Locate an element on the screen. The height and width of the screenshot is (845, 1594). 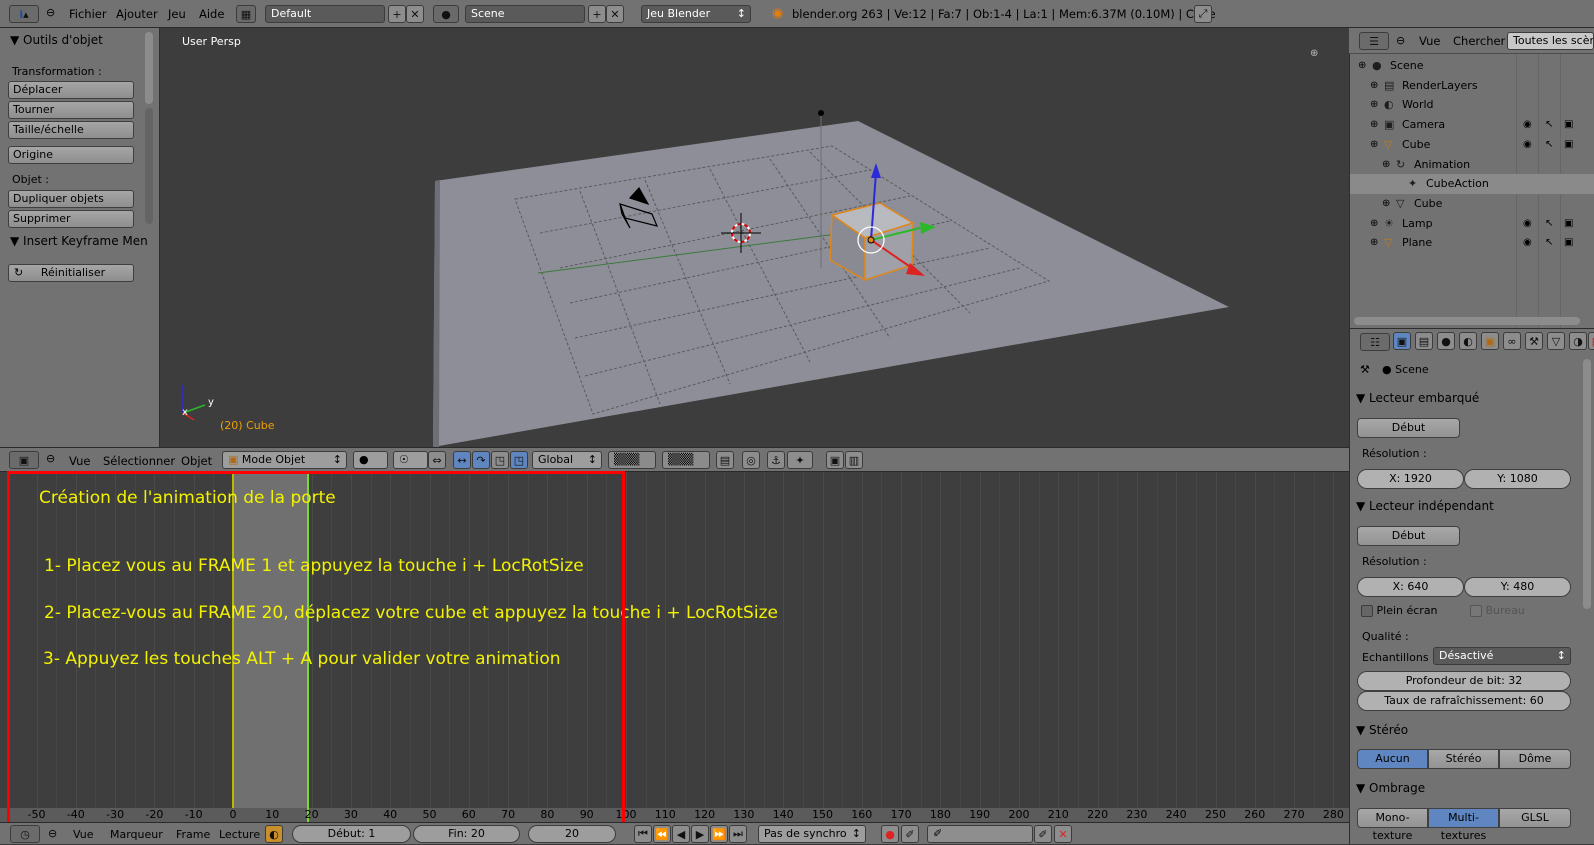
duplicate-button: Dupliquer objets is located at coordinates (71, 199).